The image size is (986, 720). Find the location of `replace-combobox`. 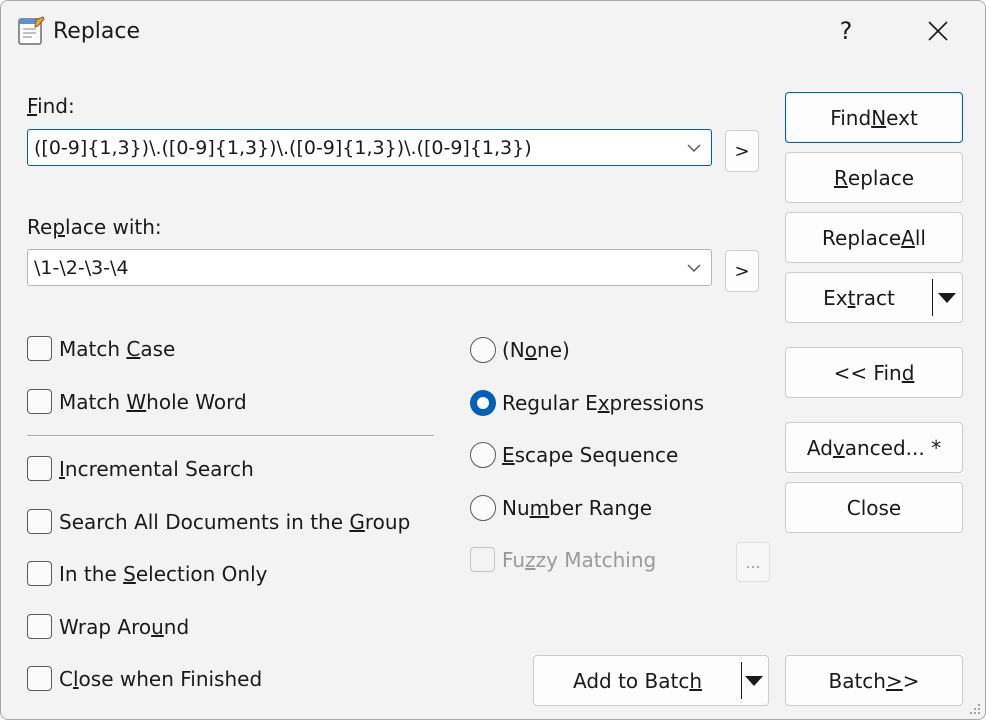

replace-combobox is located at coordinates (369, 267).